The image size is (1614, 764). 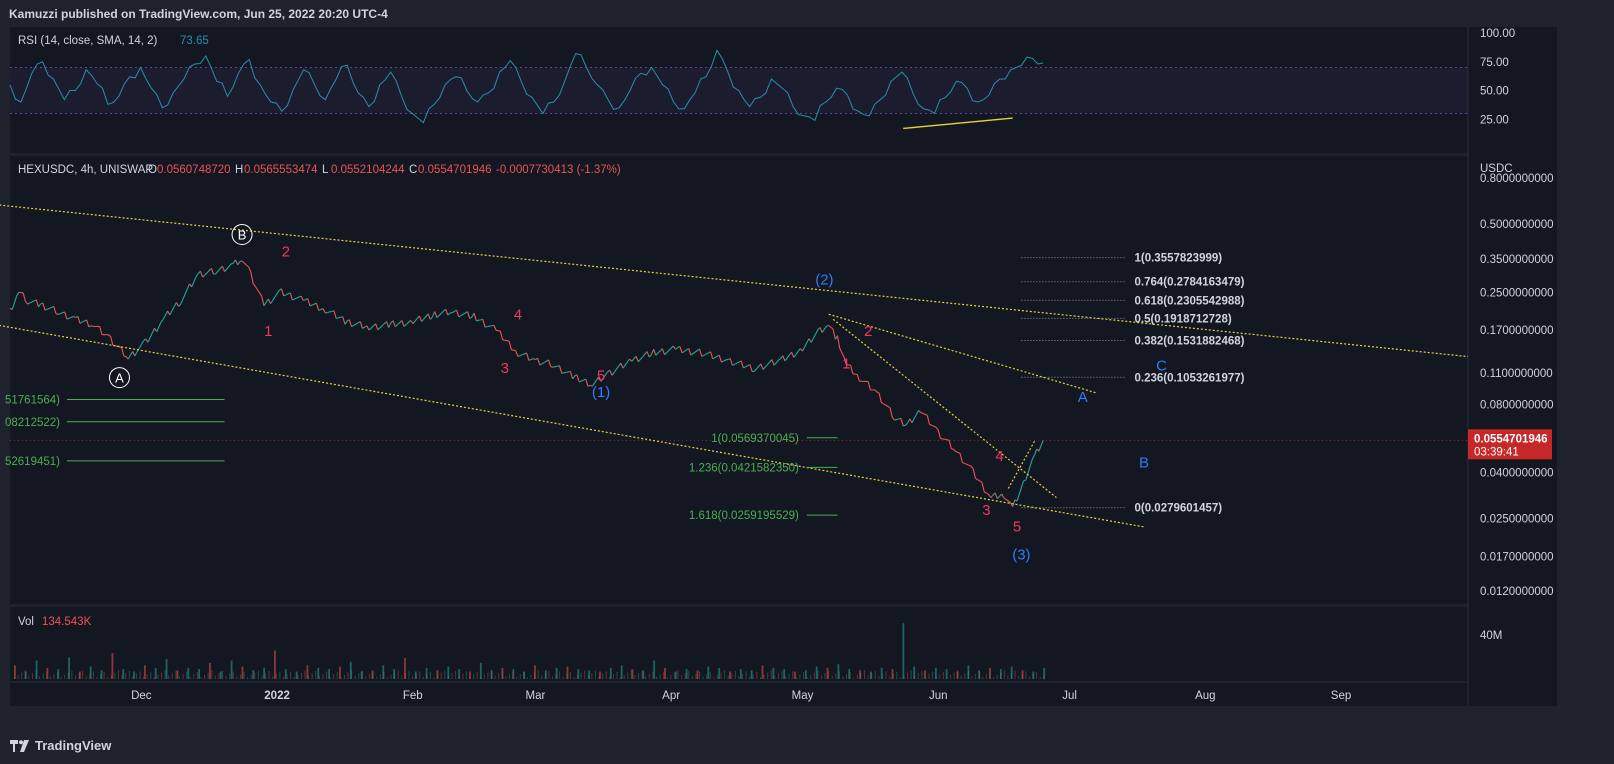 I want to click on rsi-axis-label: 100.00, so click(x=1497, y=34).